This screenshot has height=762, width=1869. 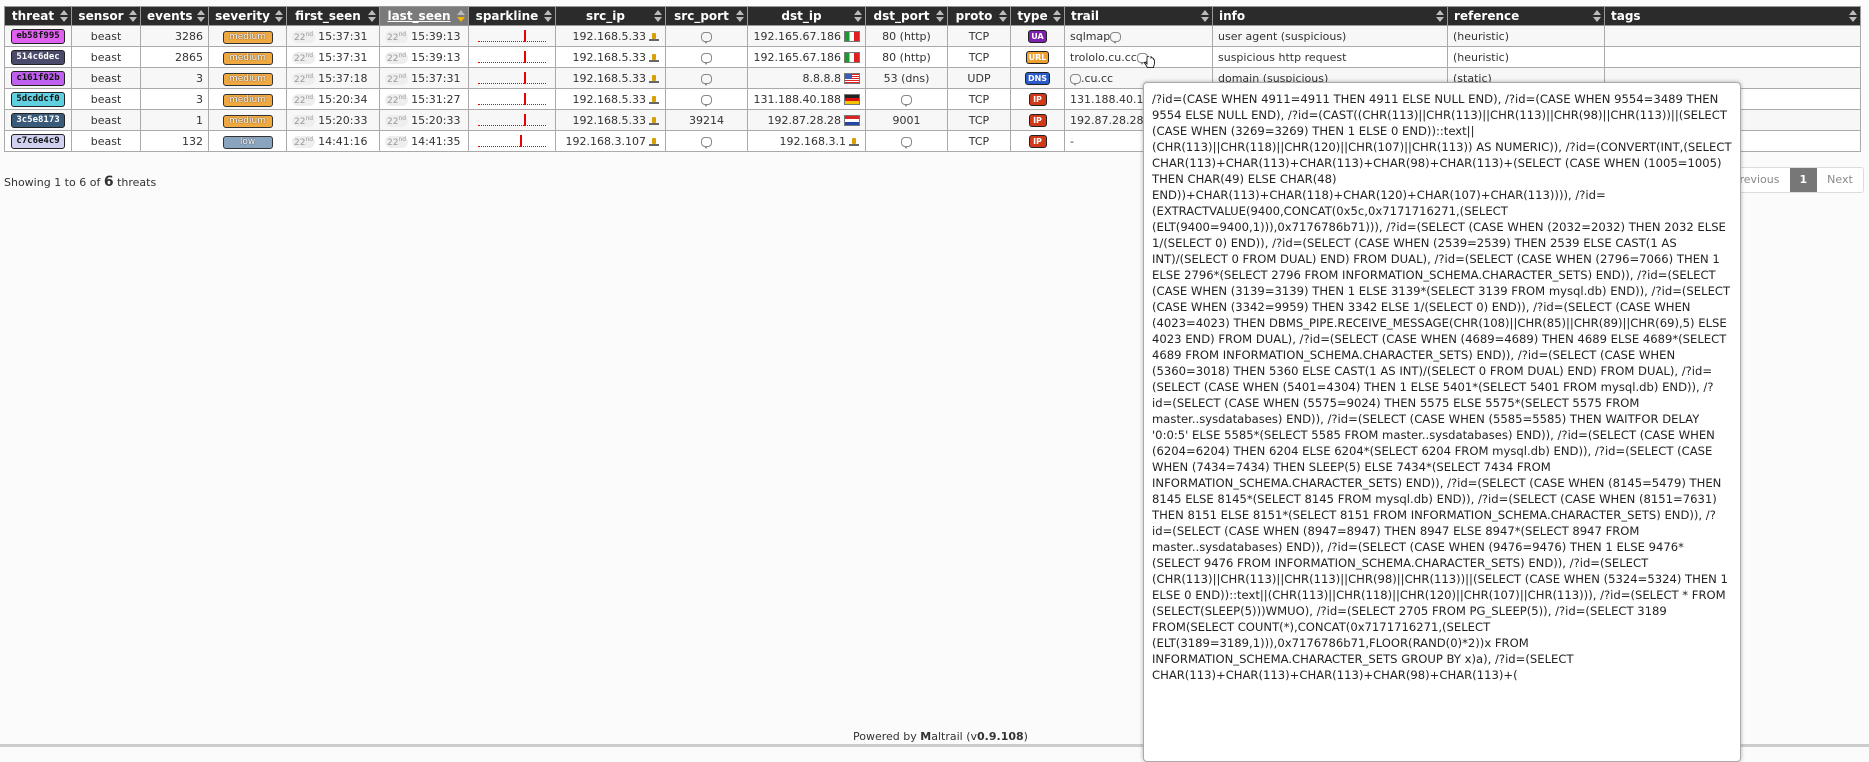 What do you see at coordinates (38, 99) in the screenshot?
I see `threat-id-badge: 5dcddcf0` at bounding box center [38, 99].